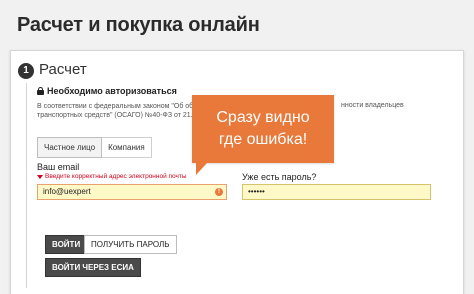  What do you see at coordinates (93, 267) in the screenshot?
I see `login-esia-button: ВОЙТИ ЧЕРЕЗ ЕСИА` at bounding box center [93, 267].